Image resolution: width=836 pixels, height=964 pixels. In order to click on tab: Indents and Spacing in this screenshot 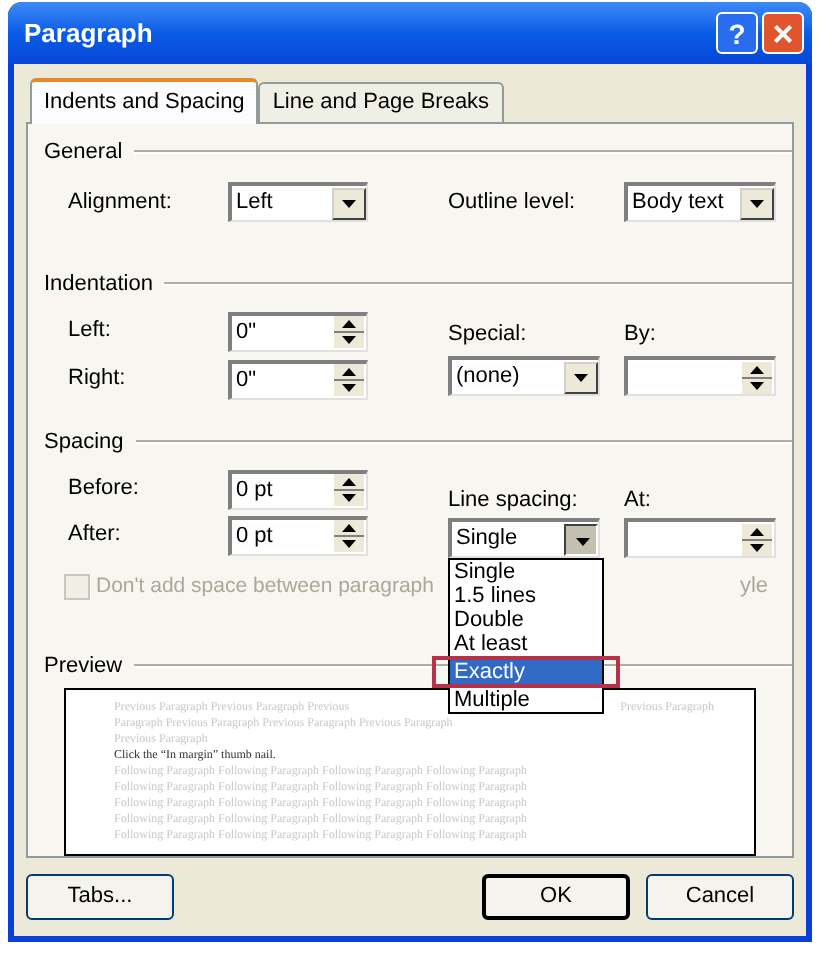, I will do `click(144, 101)`.